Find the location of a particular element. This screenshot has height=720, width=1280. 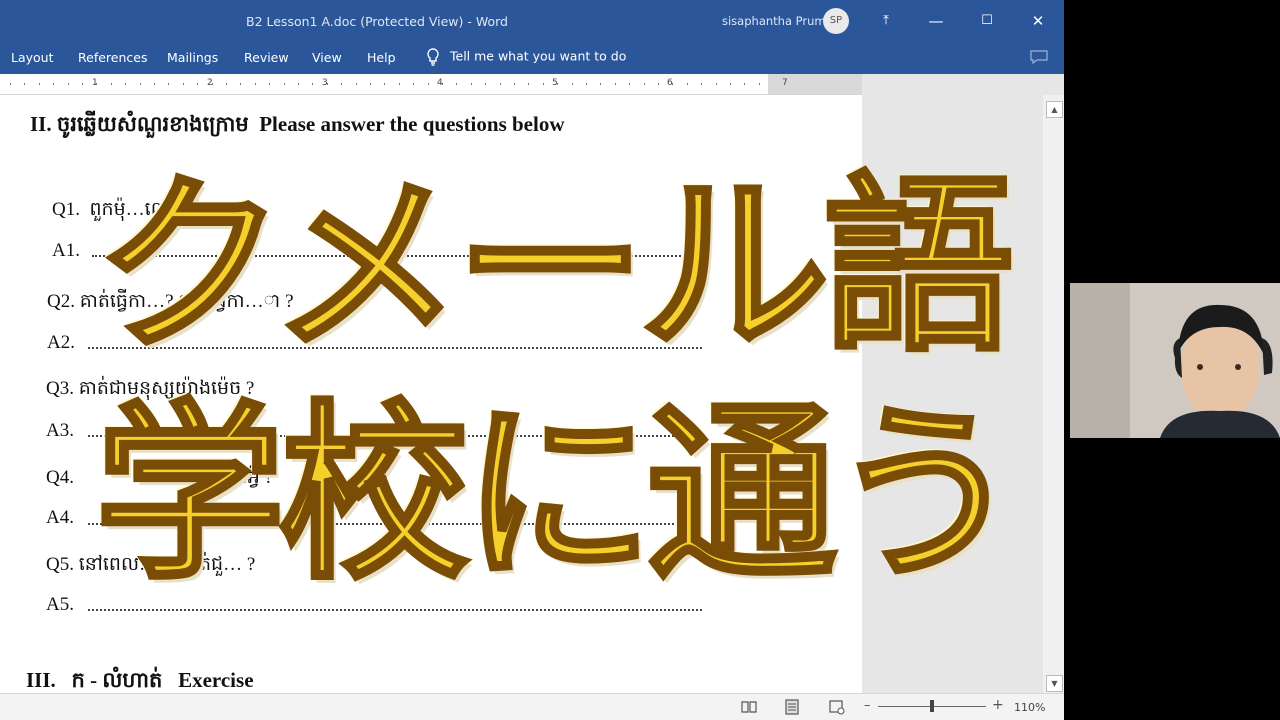

comment-icon is located at coordinates (1039, 57).